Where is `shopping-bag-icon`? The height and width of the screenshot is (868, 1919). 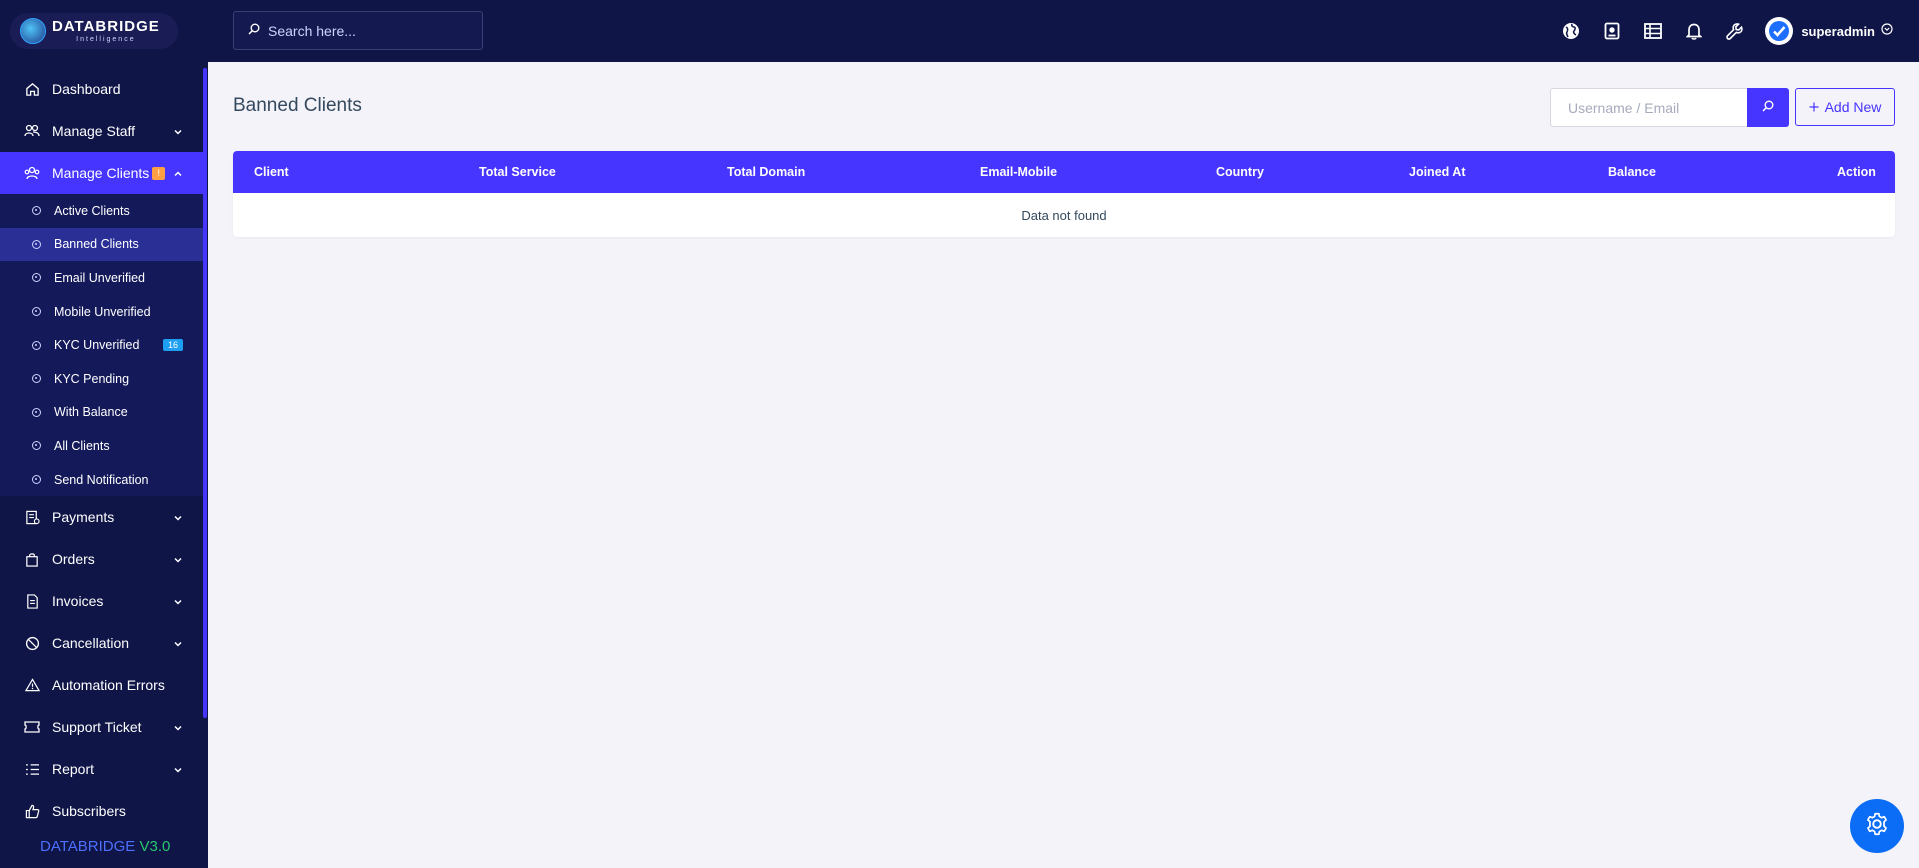 shopping-bag-icon is located at coordinates (32, 559).